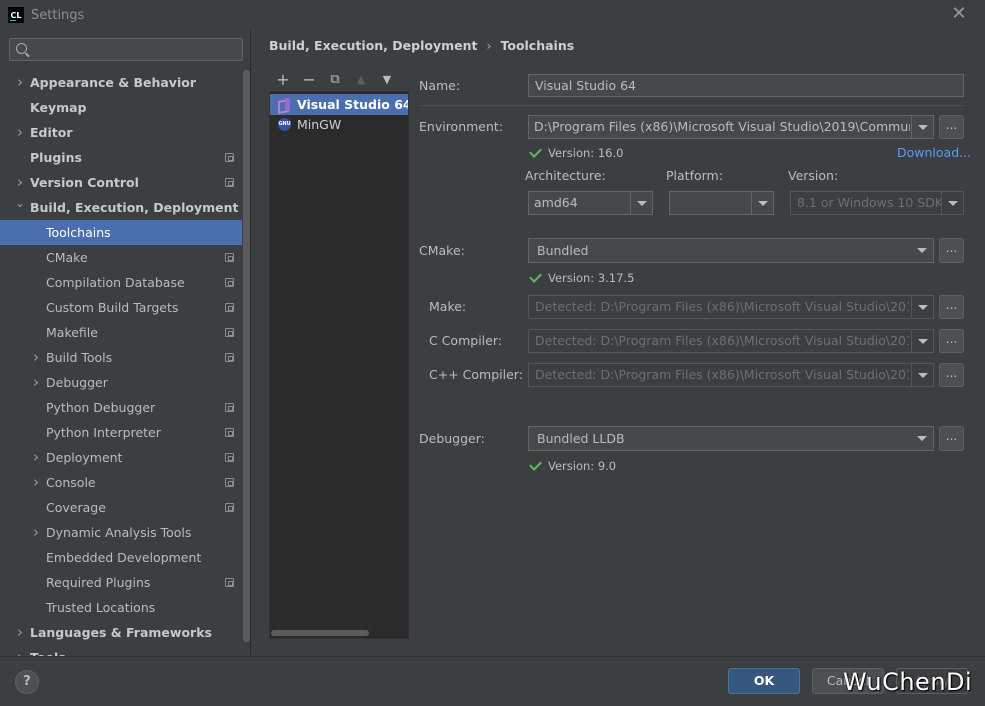 This screenshot has width=985, height=706. I want to click on sidebar-item-python-debugger: Python Debugger, so click(121, 407).